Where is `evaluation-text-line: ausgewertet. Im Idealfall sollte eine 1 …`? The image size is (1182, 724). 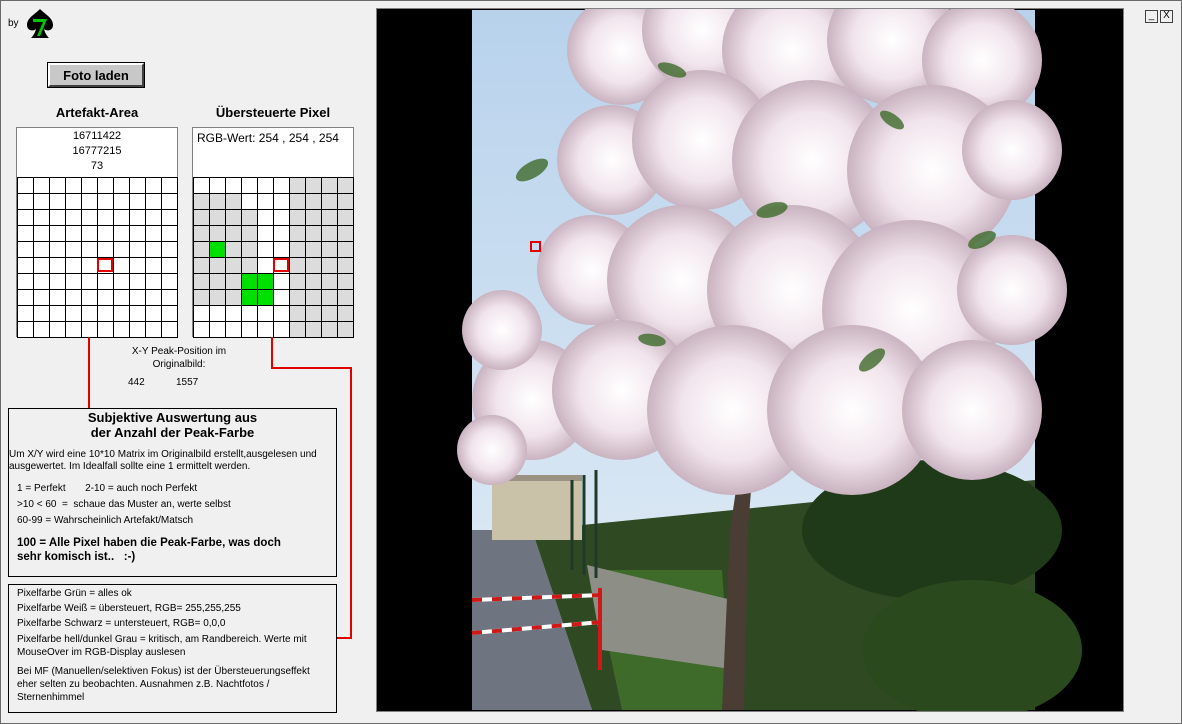
evaluation-text-line: ausgewertet. Im Idealfall sollte eine 1 … is located at coordinates (130, 466).